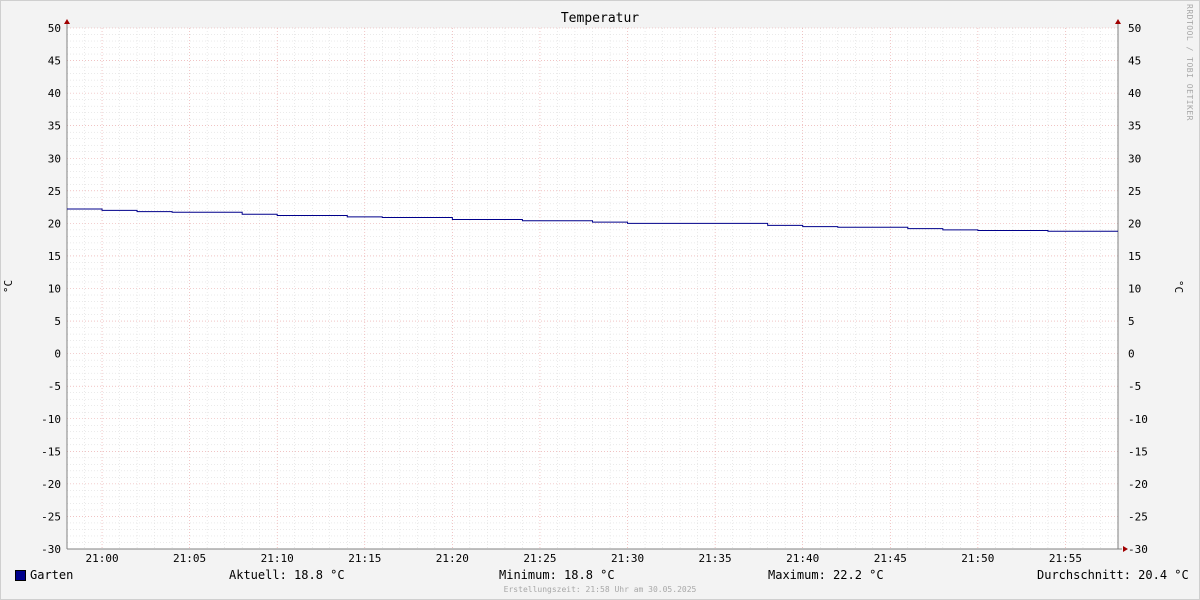 The width and height of the screenshot is (1200, 600). I want to click on y-tick-label-right: 25, so click(1134, 191).